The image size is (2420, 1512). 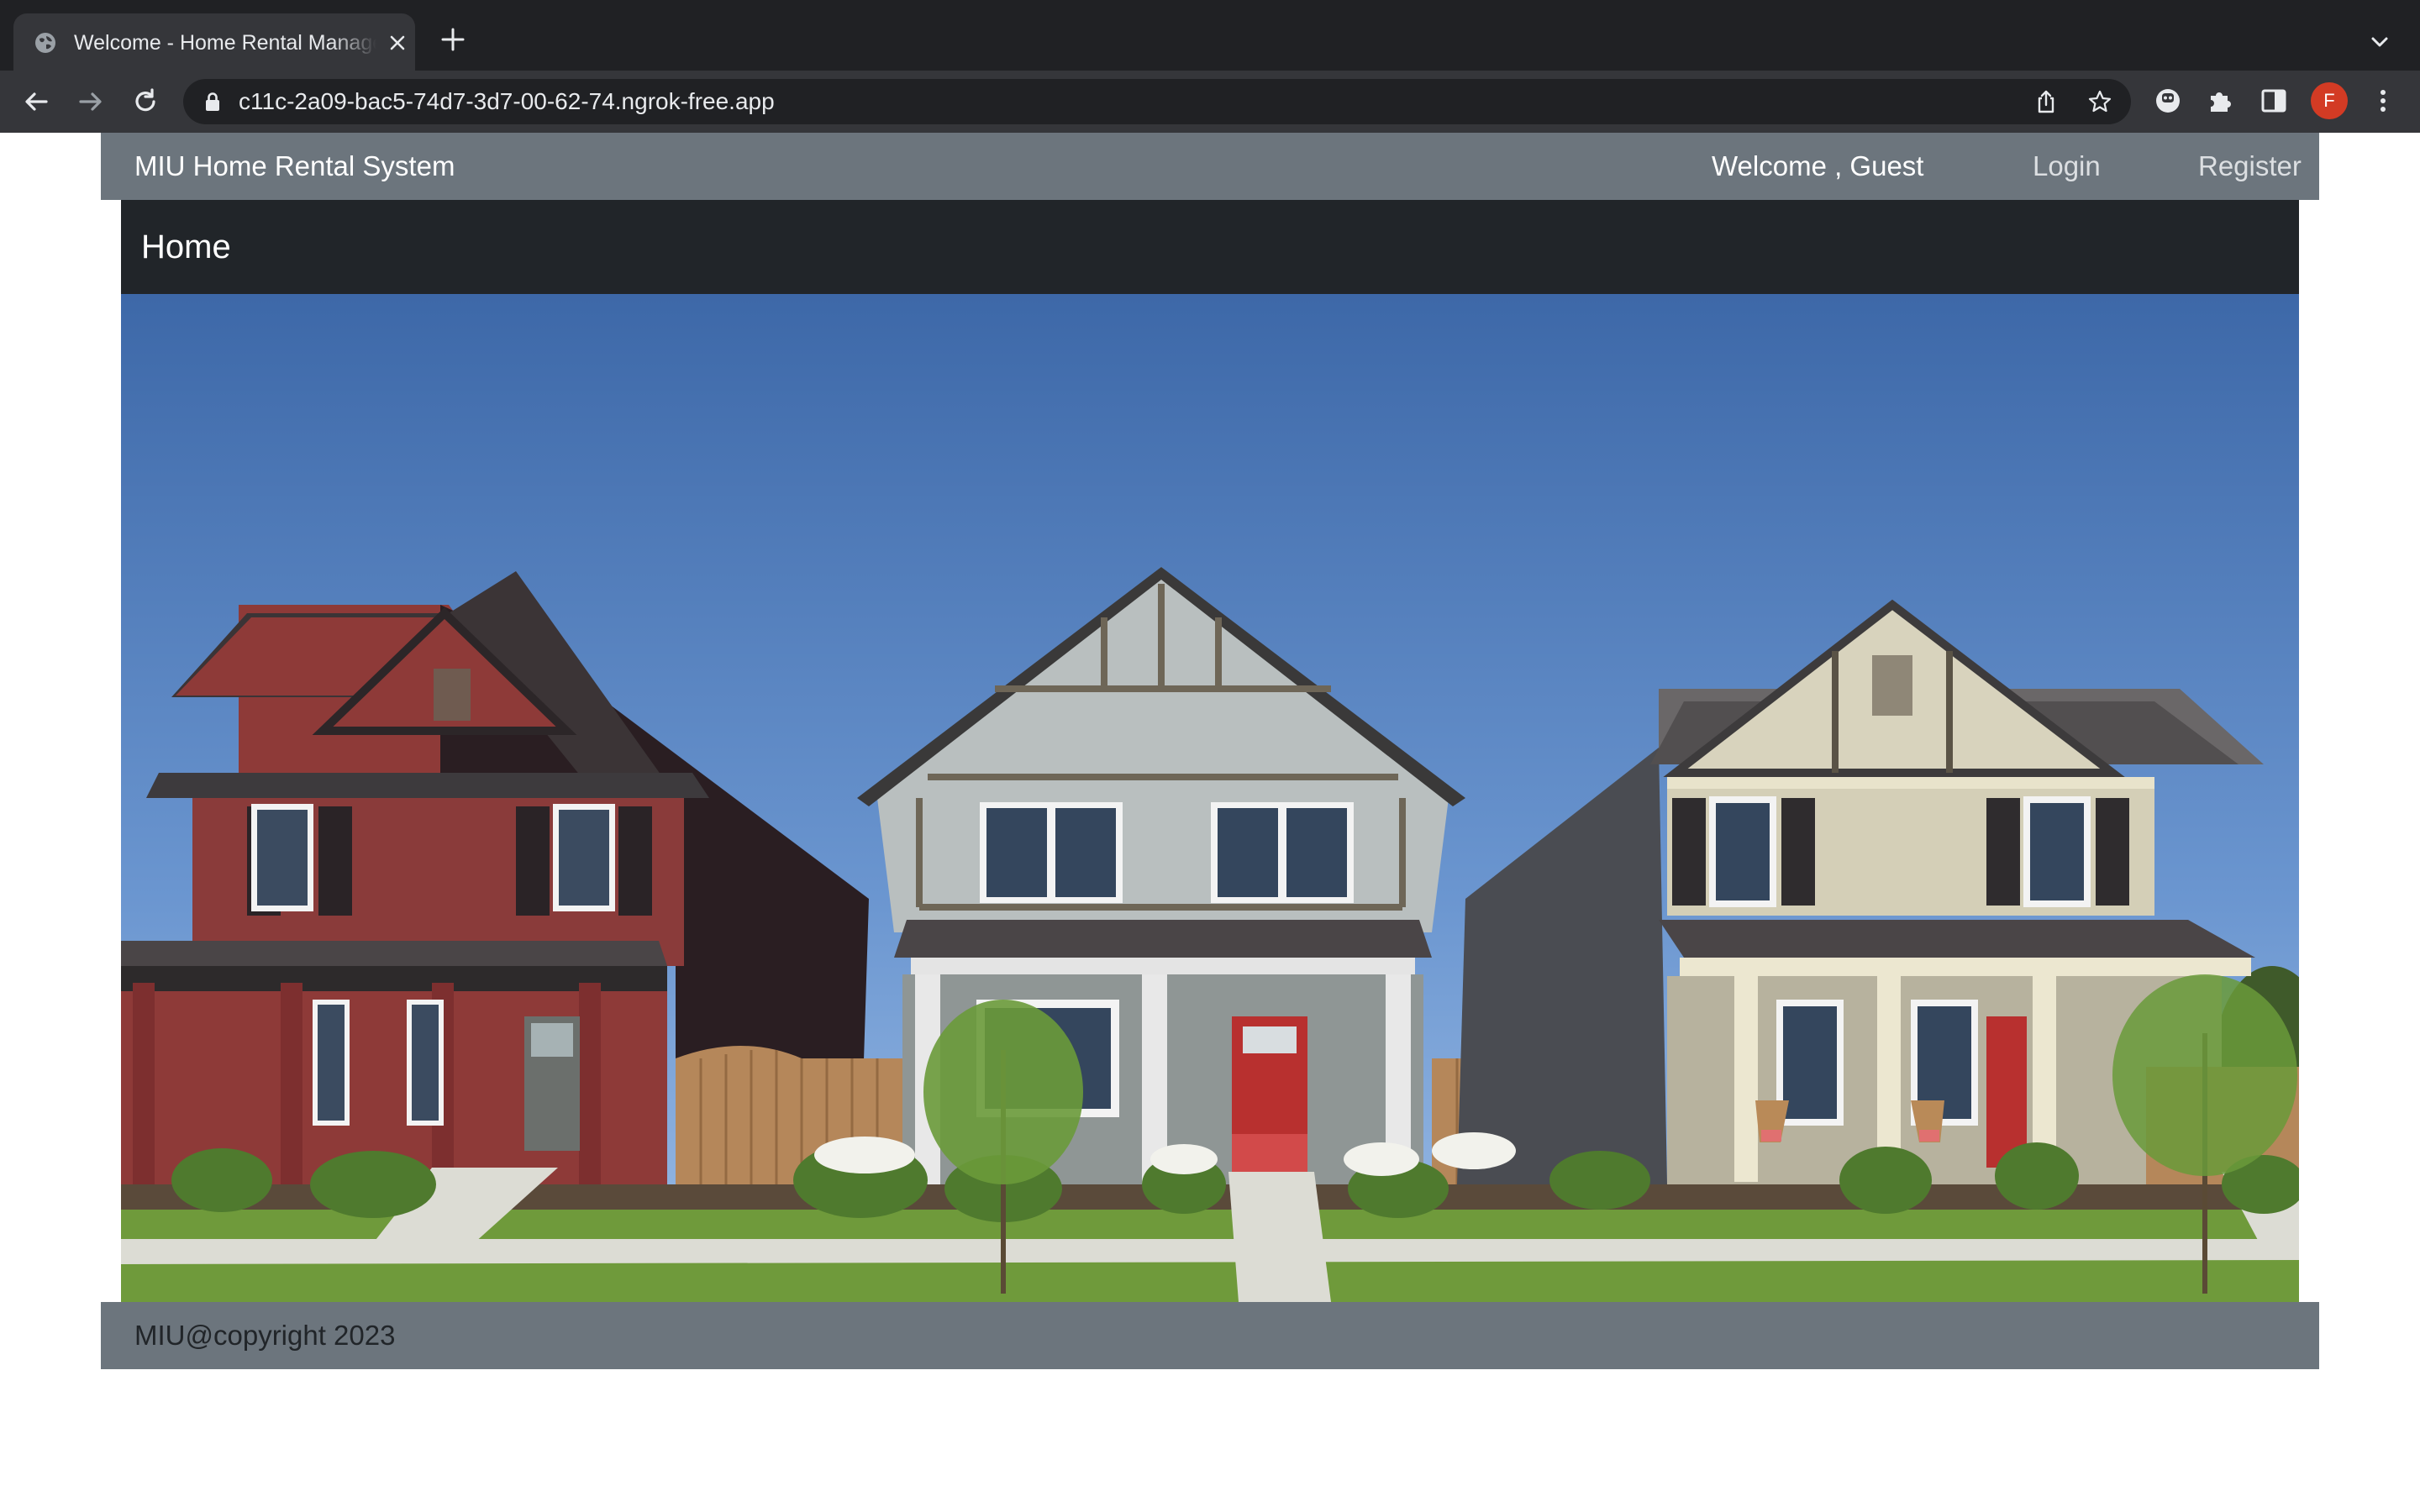 What do you see at coordinates (145, 102) in the screenshot?
I see `reload-icon` at bounding box center [145, 102].